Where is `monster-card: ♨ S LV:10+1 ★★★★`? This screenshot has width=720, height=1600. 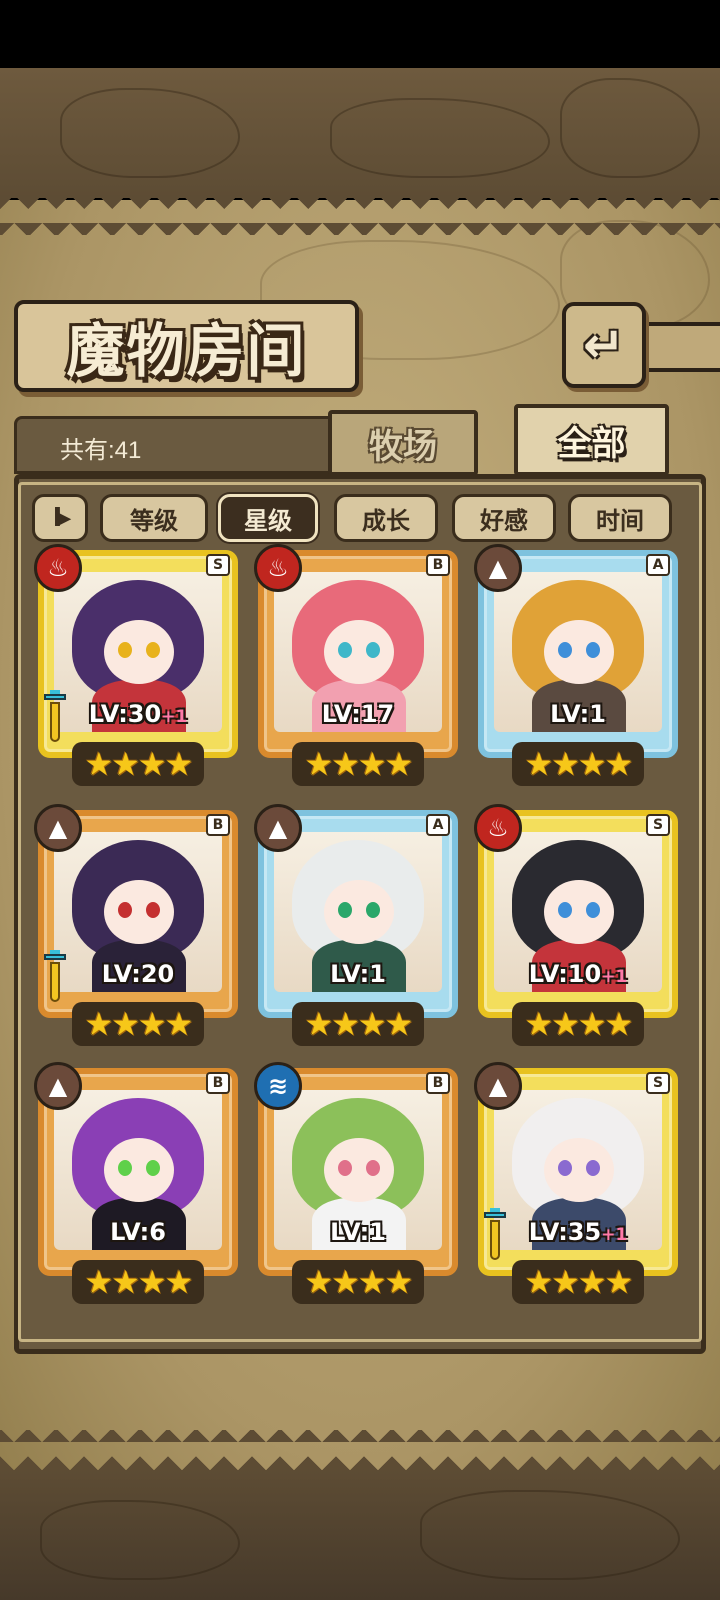
monster-card: ♨ S LV:10+1 ★★★★ is located at coordinates (576, 925).